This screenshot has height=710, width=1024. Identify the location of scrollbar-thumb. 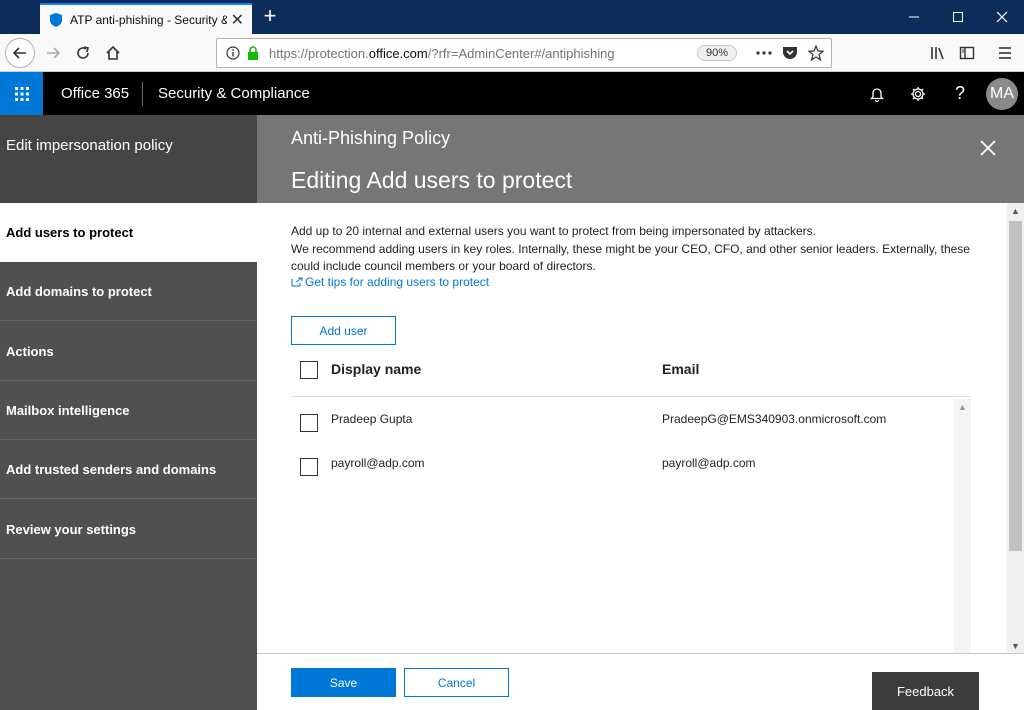
(1015, 386).